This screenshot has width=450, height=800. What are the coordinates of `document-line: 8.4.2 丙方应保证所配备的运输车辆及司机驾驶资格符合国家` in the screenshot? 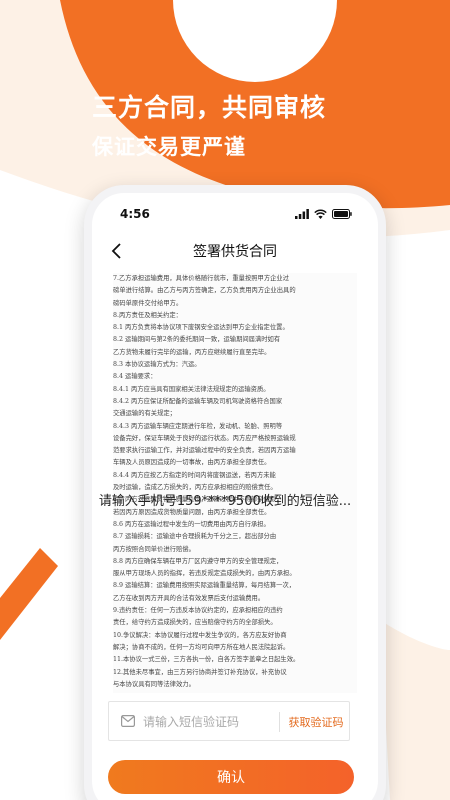 It's located at (198, 401).